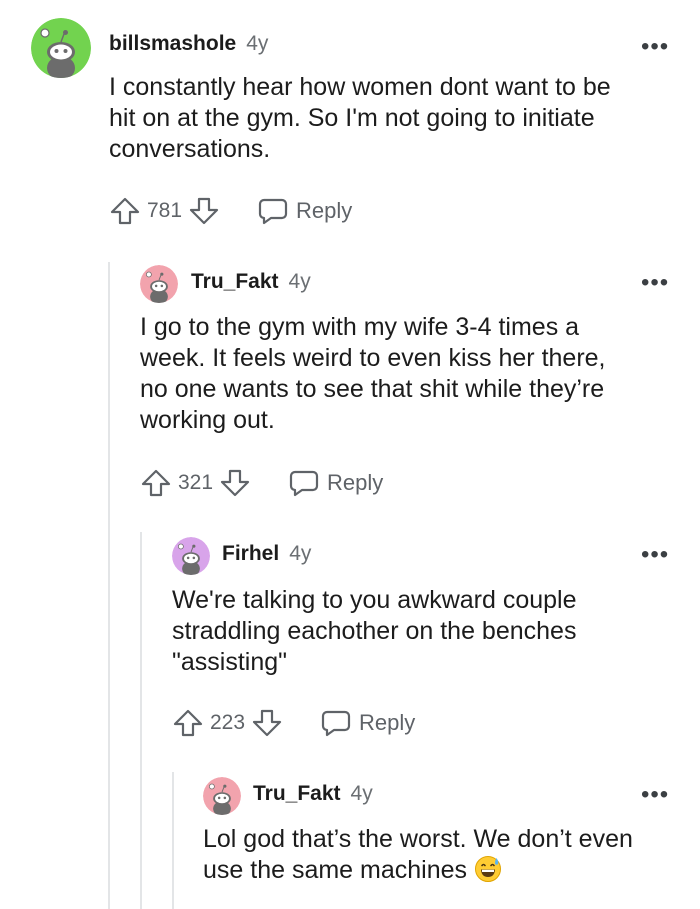  Describe the element at coordinates (172, 44) in the screenshot. I see `username: billsmashole` at that location.